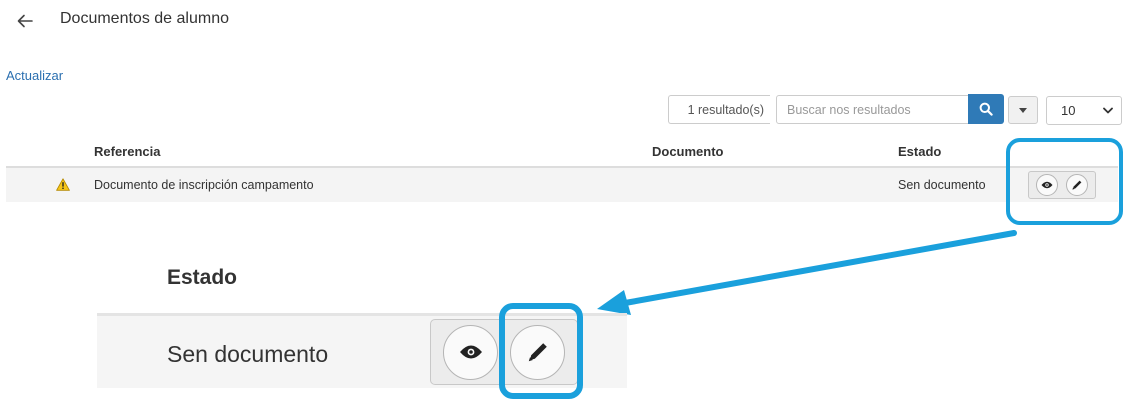 This screenshot has width=1129, height=401. Describe the element at coordinates (248, 354) in the screenshot. I see `zoom-status: Sen documento` at that location.